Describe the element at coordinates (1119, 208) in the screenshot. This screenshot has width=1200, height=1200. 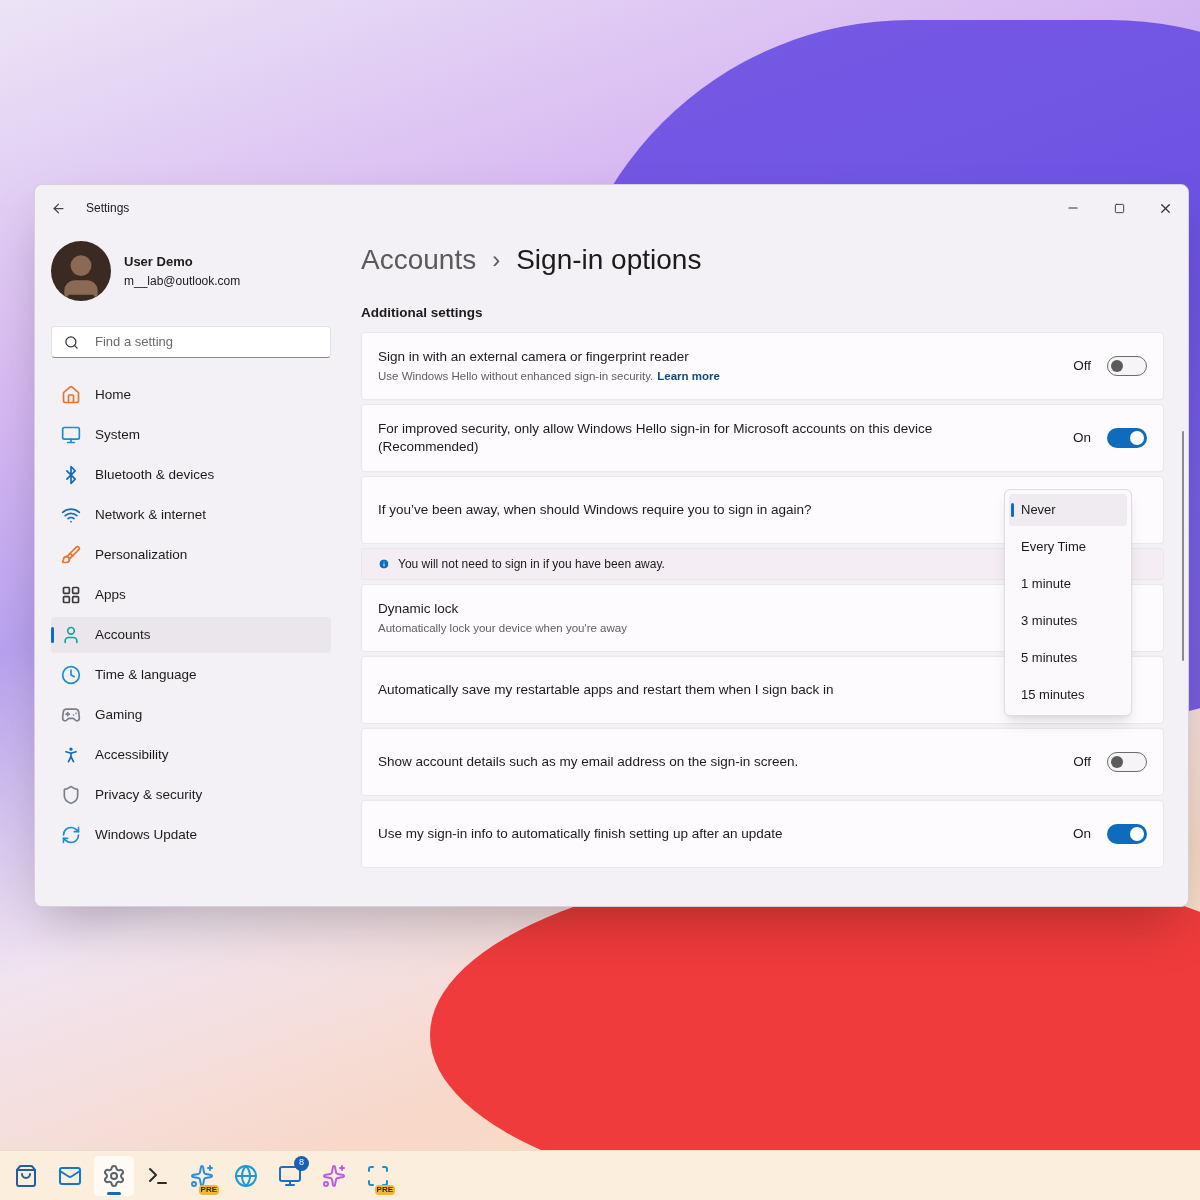
I see `maximize-icon` at that location.